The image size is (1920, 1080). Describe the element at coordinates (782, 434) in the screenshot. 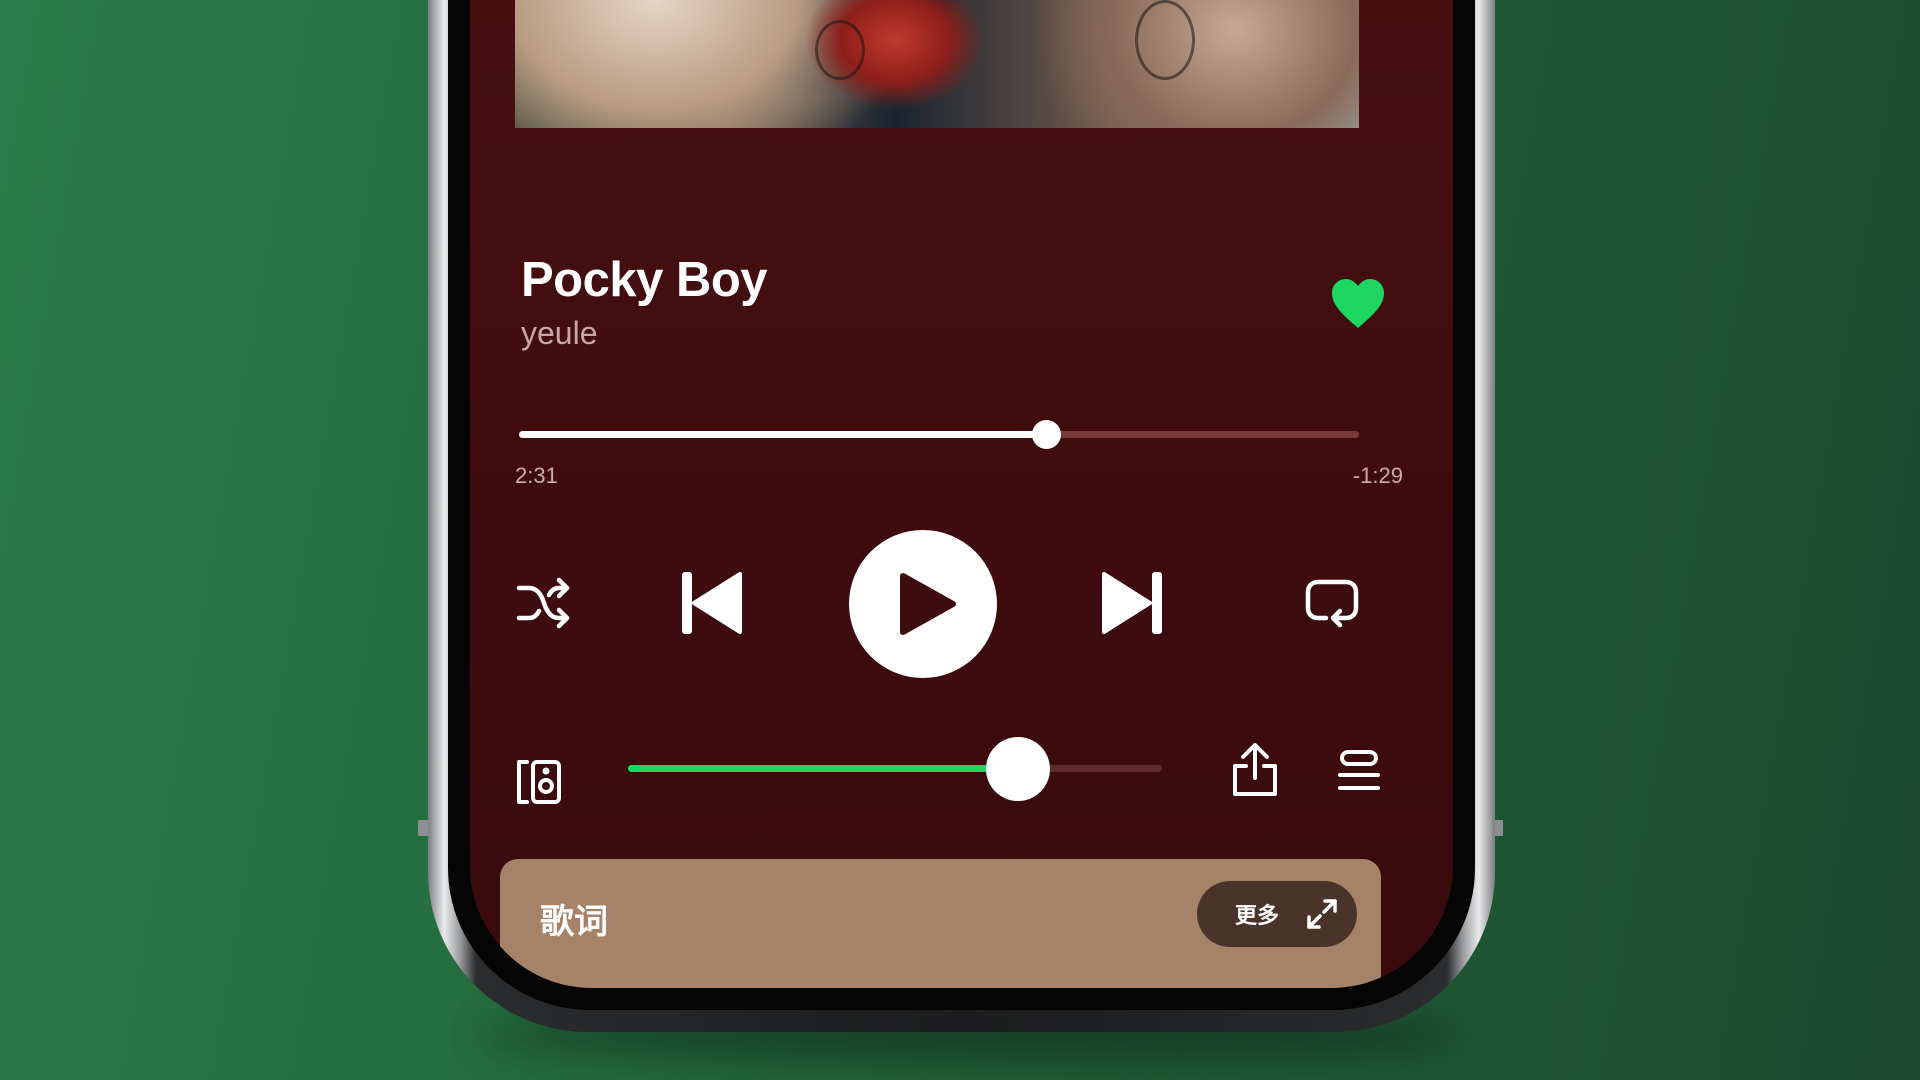

I see `progress-fill` at that location.